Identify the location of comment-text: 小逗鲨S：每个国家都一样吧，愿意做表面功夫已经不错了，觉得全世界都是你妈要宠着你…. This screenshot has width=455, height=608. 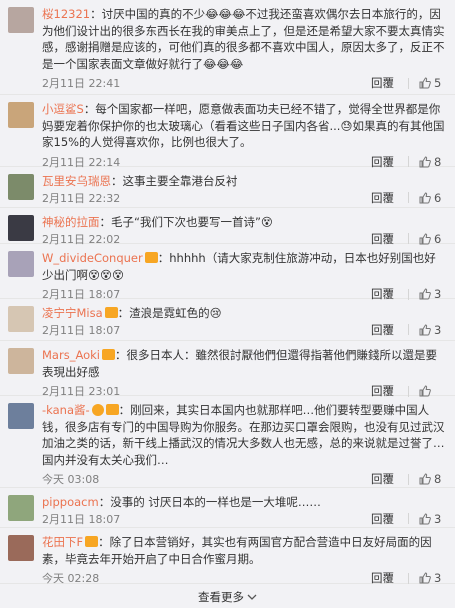
(244, 126).